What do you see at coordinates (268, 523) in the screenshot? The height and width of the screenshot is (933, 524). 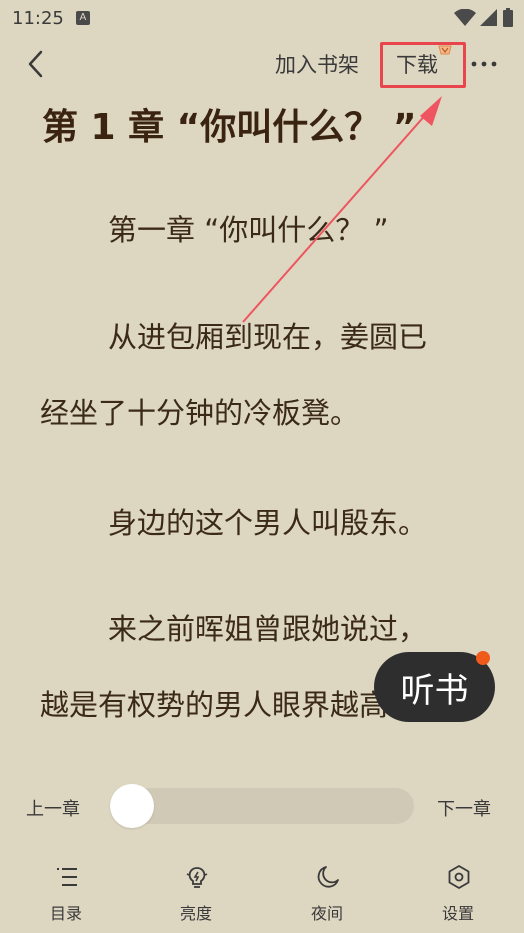 I see `paragraph-line: 身边的这个男人叫殷东。` at bounding box center [268, 523].